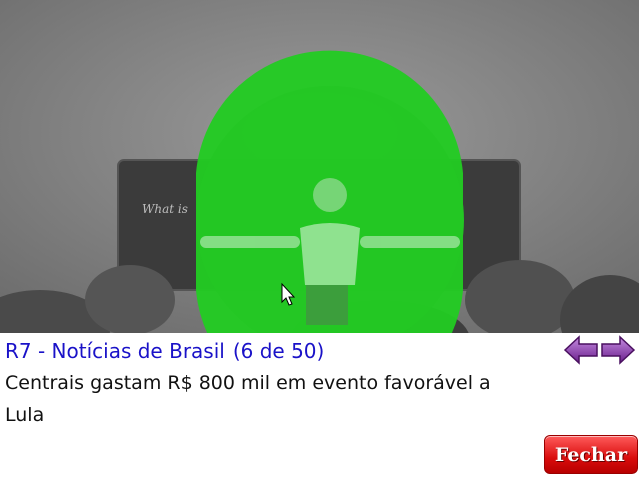 This screenshot has height=477, width=639. What do you see at coordinates (278, 351) in the screenshot?
I see `news-counter: (6 de 50)` at bounding box center [278, 351].